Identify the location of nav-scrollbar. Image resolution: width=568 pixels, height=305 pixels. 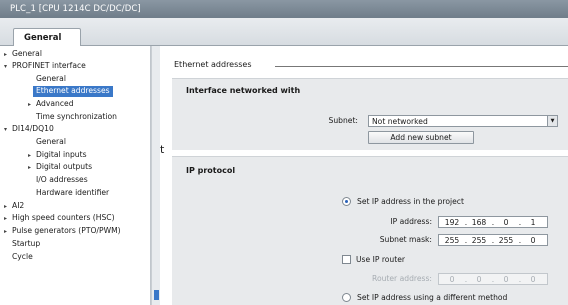
(155, 175).